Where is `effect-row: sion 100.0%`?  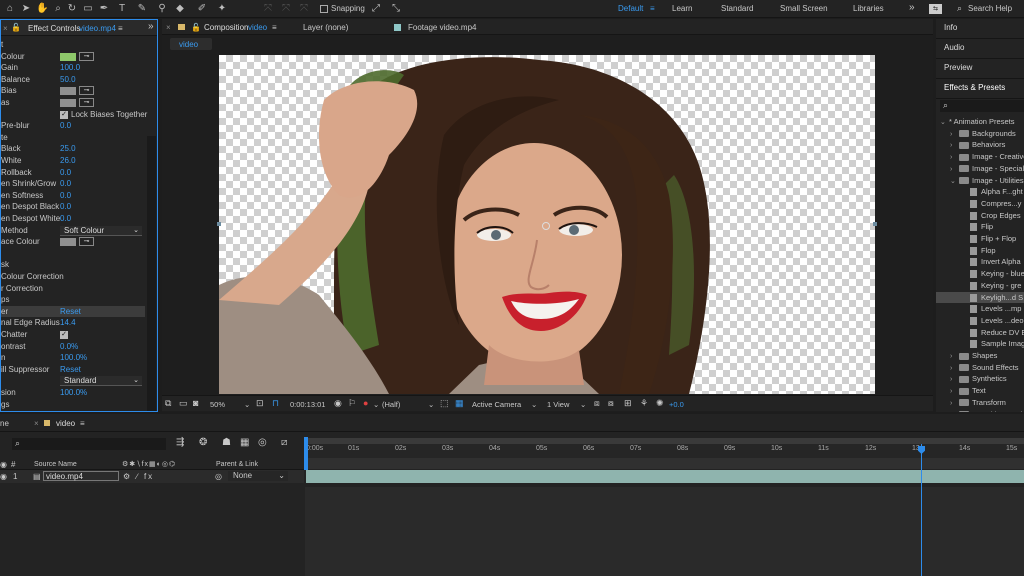 effect-row: sion 100.0% is located at coordinates (73, 393).